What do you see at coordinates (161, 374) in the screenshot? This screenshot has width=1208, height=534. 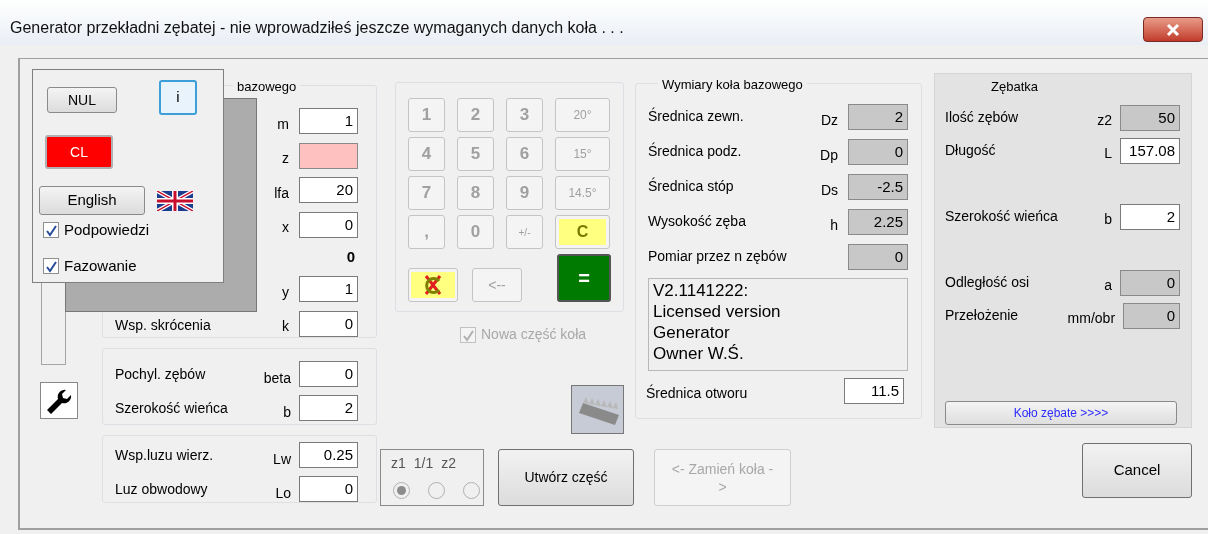 I see `field-label: Pochyl. zębów` at bounding box center [161, 374].